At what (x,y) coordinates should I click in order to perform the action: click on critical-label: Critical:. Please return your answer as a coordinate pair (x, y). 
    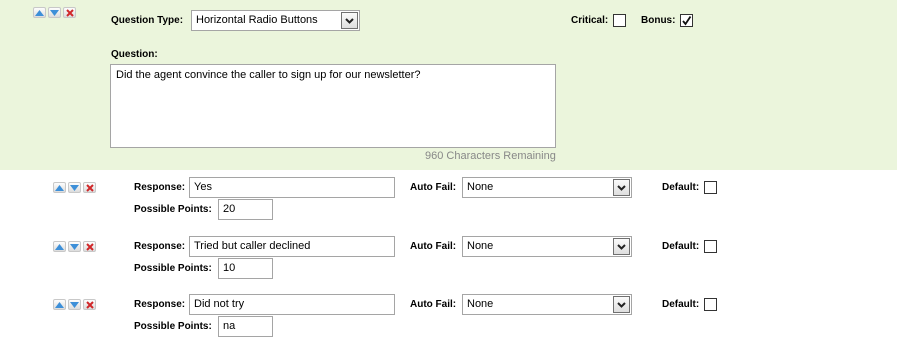
    Looking at the image, I should click on (590, 20).